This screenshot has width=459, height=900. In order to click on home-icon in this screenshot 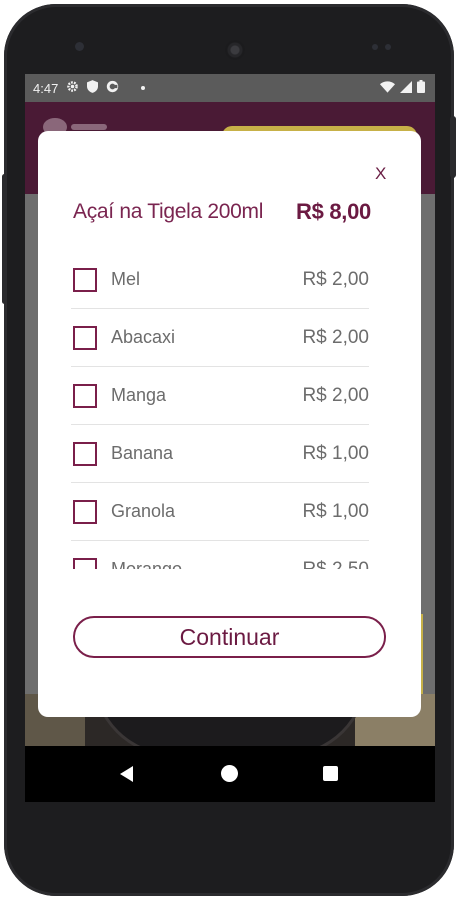, I will do `click(229, 773)`.